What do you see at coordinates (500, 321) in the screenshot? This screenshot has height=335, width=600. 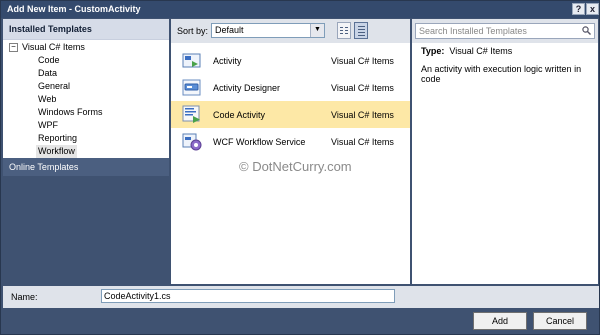 I see `add-button: Add` at bounding box center [500, 321].